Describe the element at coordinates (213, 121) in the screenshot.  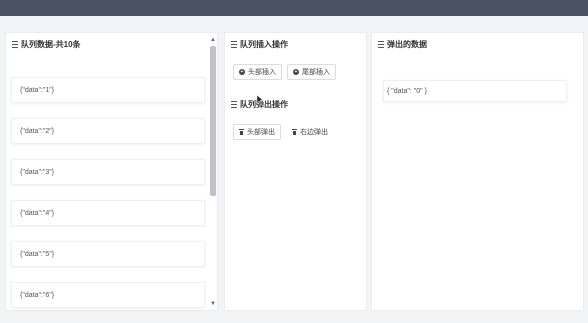
I see `scrollbar-thumb` at that location.